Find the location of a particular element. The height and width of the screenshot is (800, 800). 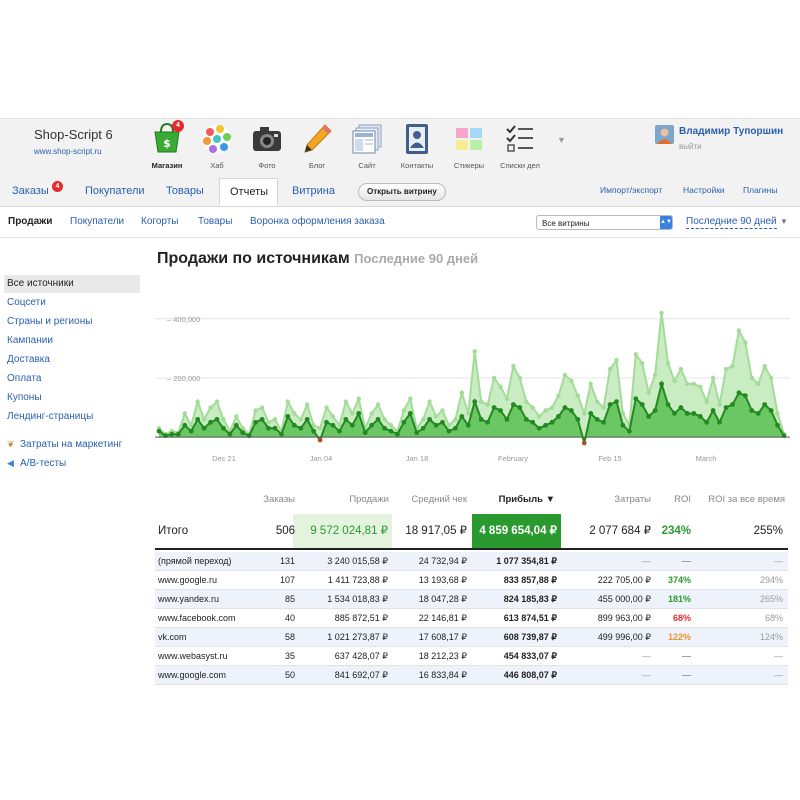

sidebar-item-landing-pages: Лендинг-страницы is located at coordinates (72, 417).